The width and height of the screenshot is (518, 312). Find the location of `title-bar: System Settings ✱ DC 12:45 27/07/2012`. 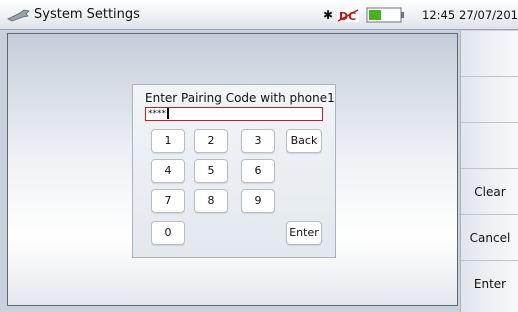

title-bar: System Settings ✱ DC 12:45 27/07/2012 is located at coordinates (259, 15).